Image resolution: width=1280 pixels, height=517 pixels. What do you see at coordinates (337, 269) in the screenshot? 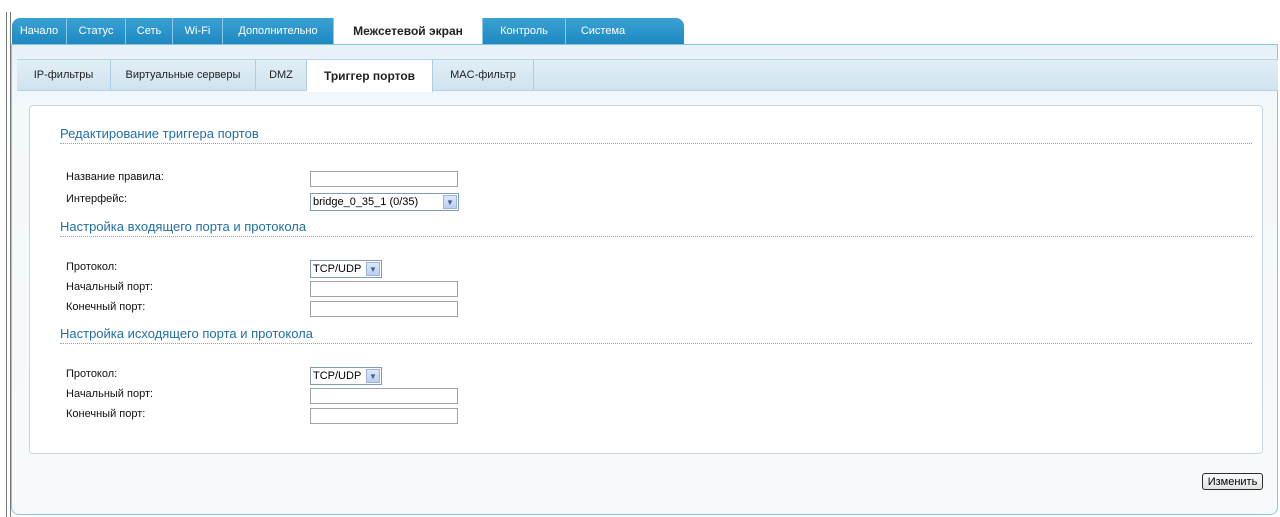
I see `incoming-protocol-value: TCP/UDP` at bounding box center [337, 269].